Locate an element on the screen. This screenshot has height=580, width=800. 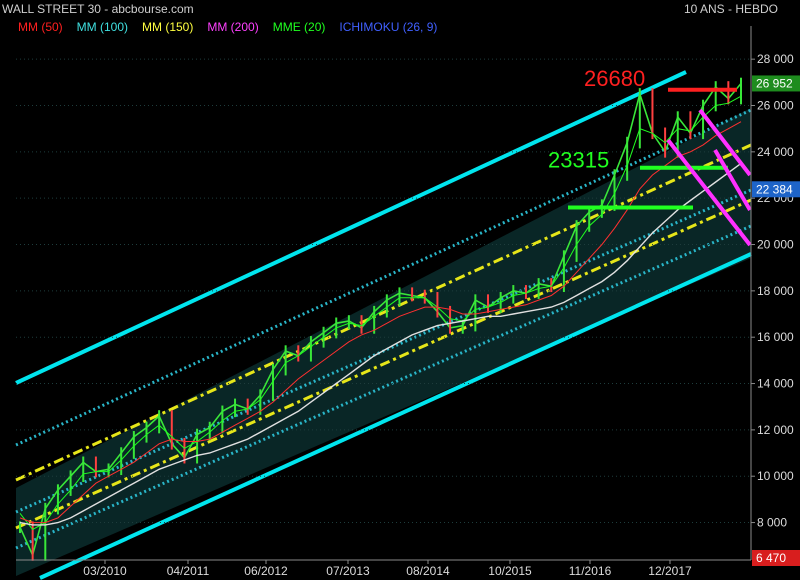
x-tick-label: 10/2015 is located at coordinates (510, 571).